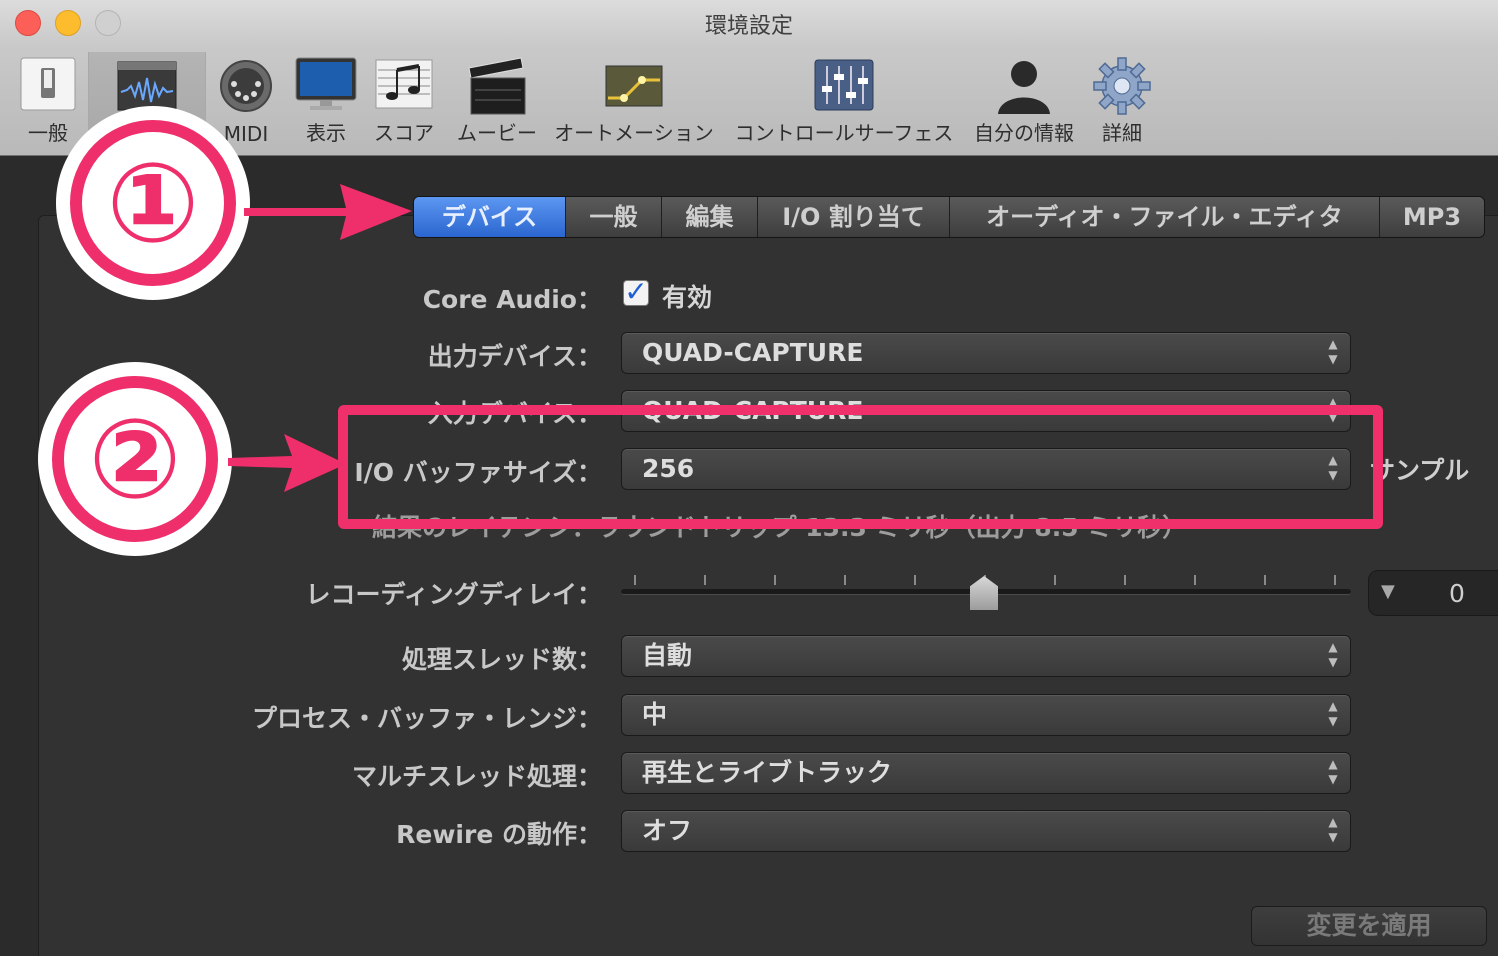 This screenshot has height=956, width=1498. I want to click on annotation-badge-1: ①, so click(153, 203).